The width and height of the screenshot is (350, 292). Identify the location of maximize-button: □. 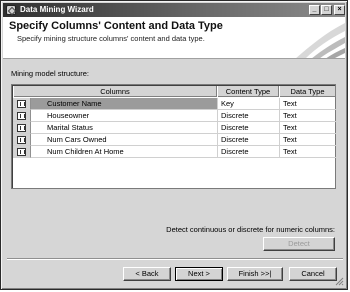
(326, 10).